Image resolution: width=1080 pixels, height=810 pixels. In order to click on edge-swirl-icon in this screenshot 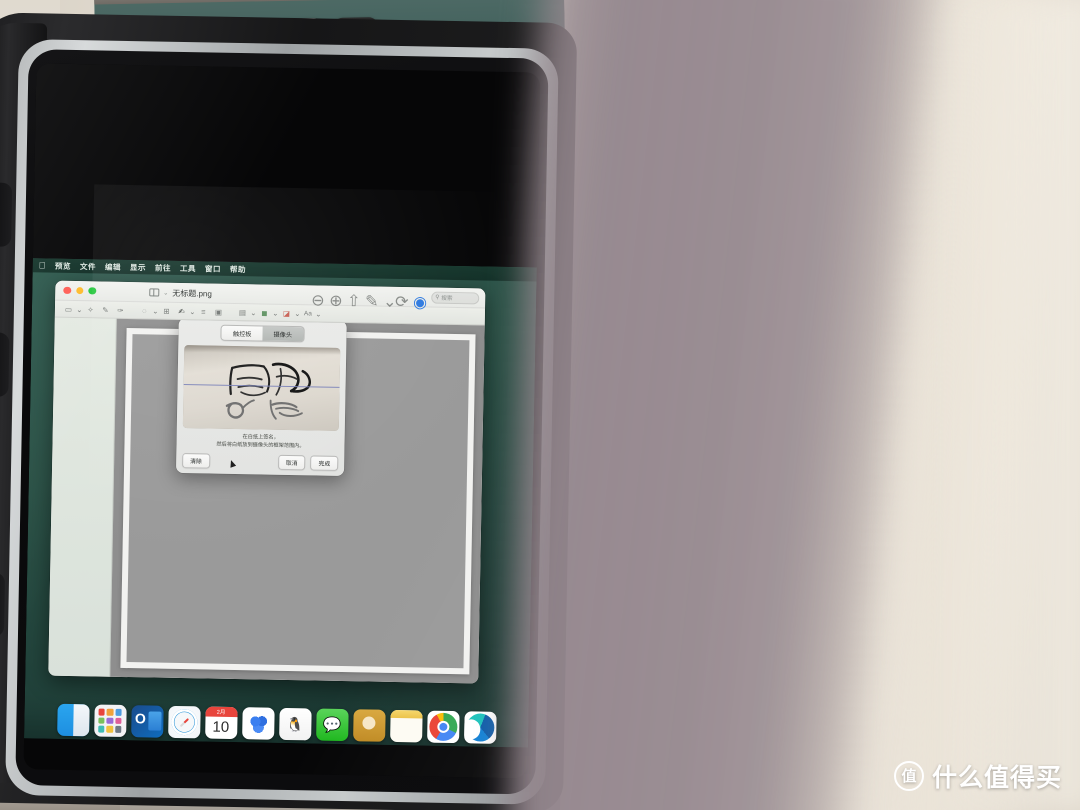, I will do `click(480, 727)`.